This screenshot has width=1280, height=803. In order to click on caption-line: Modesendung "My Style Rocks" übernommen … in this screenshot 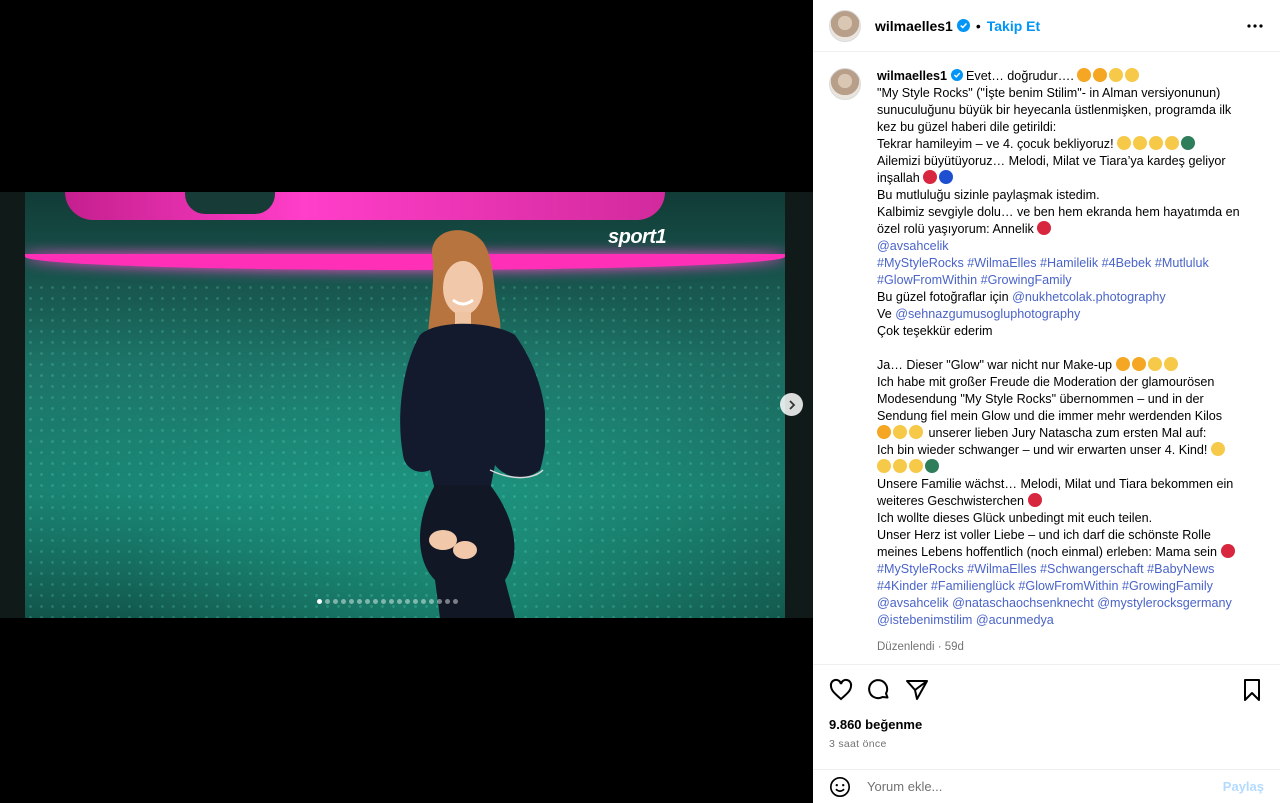, I will do `click(1067, 399)`.